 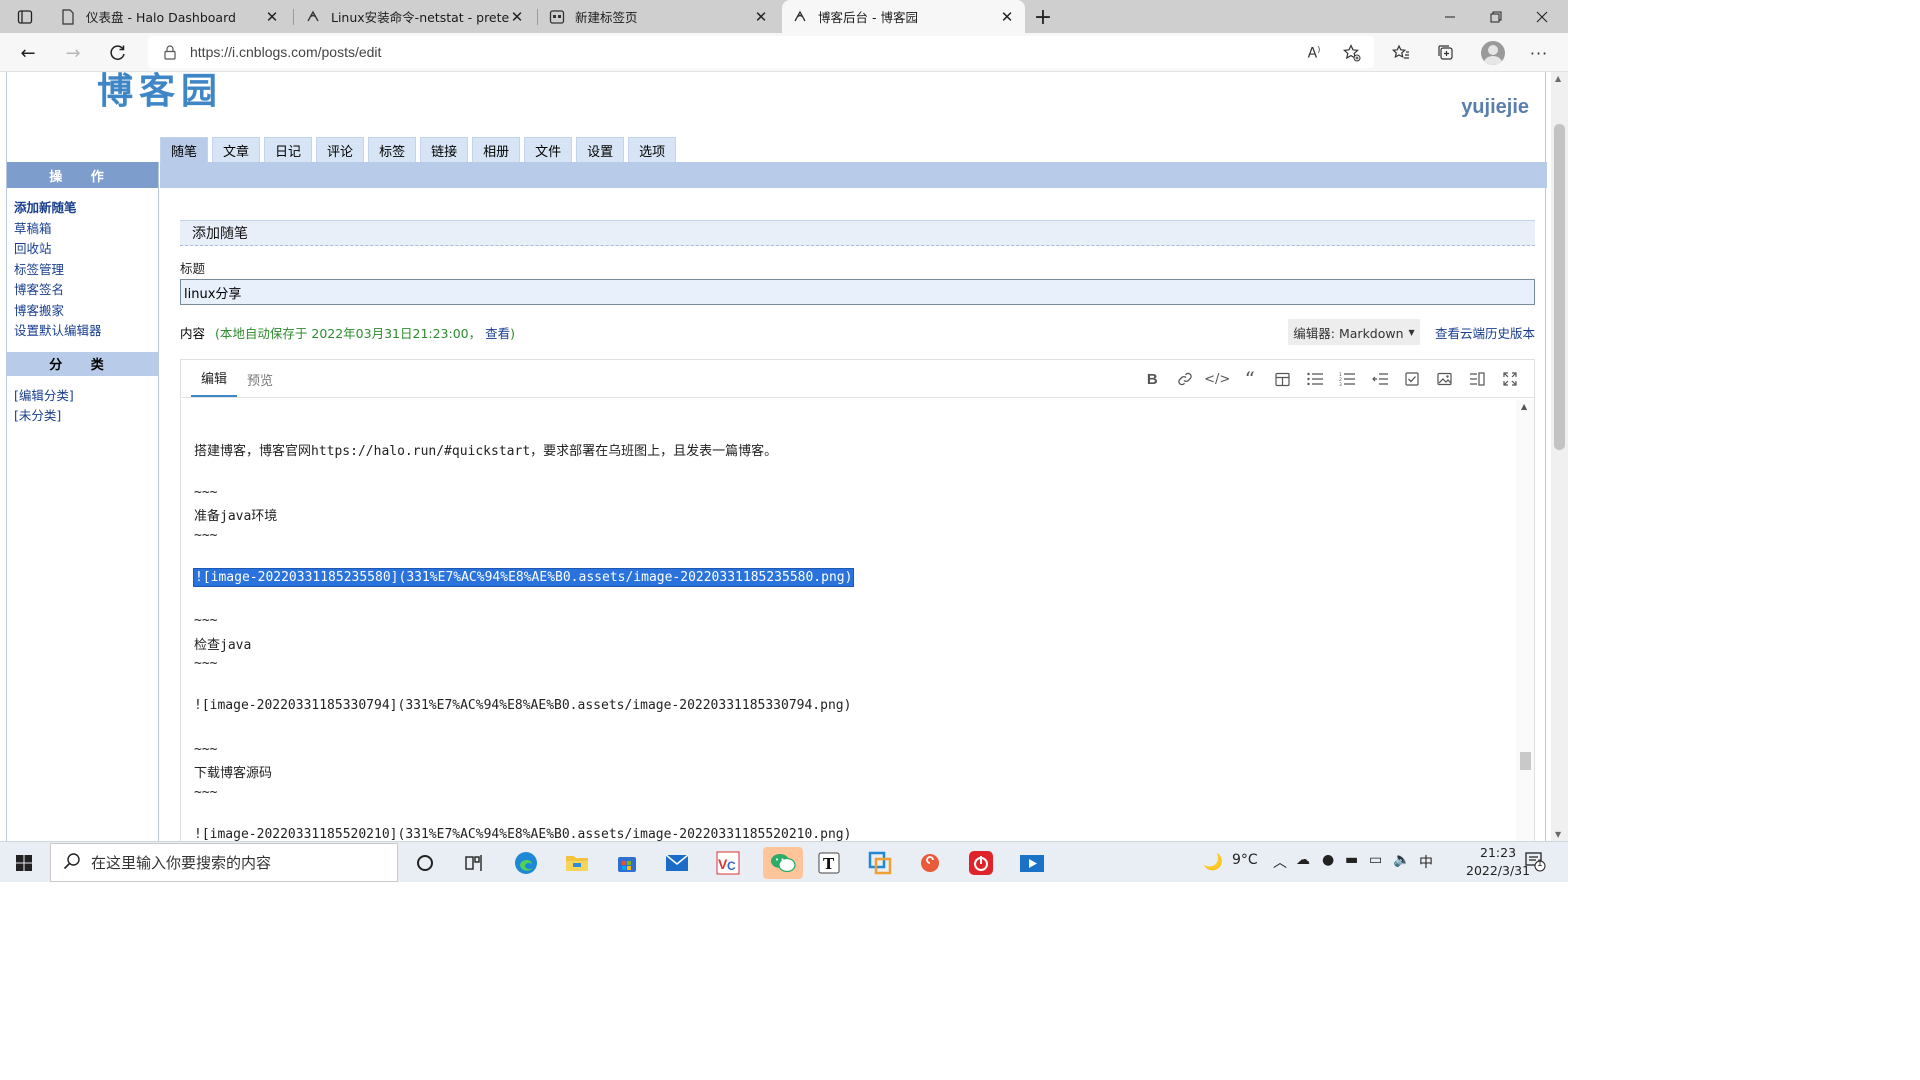 What do you see at coordinates (1303, 860) in the screenshot?
I see `onedrive-icon: ☁` at bounding box center [1303, 860].